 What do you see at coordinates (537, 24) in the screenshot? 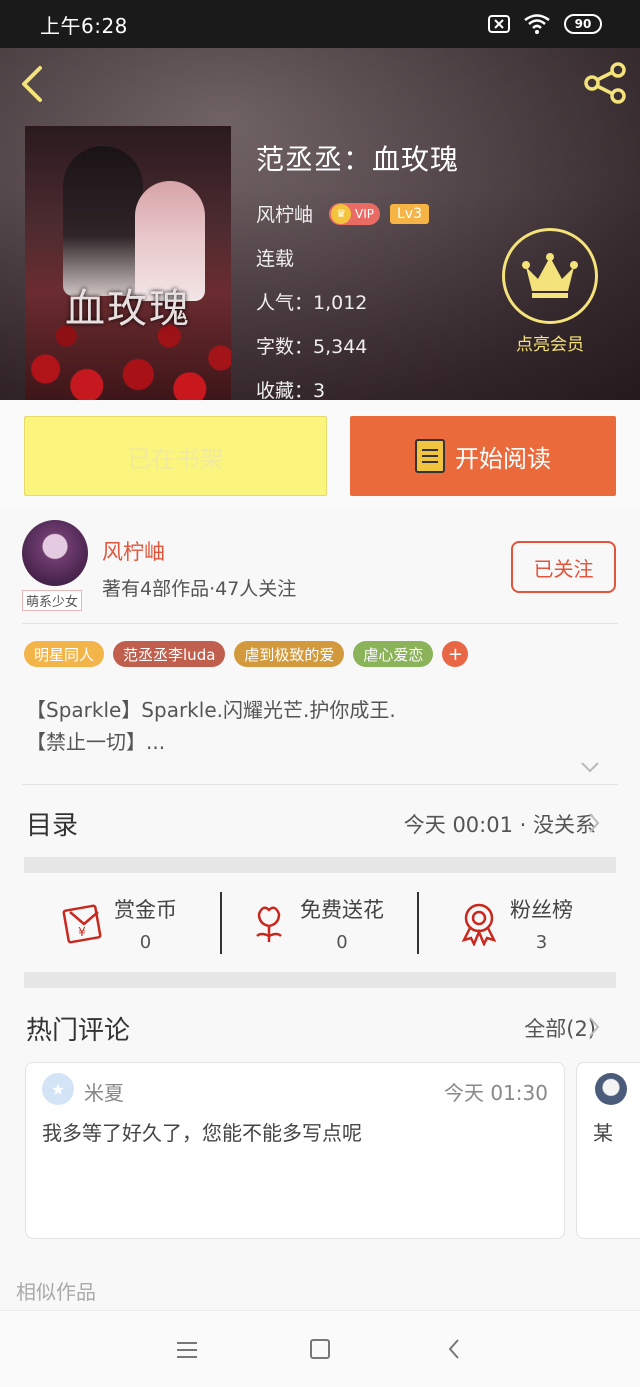
I see `wifi-icon` at bounding box center [537, 24].